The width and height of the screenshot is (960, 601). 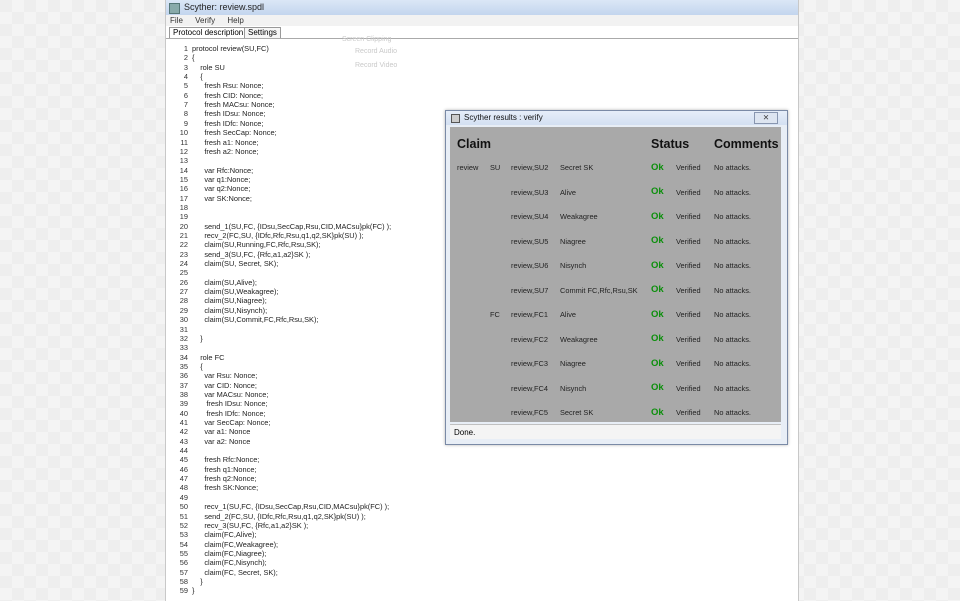 I want to click on code-line: 43 var a2: Nonce, so click(x=208, y=441).